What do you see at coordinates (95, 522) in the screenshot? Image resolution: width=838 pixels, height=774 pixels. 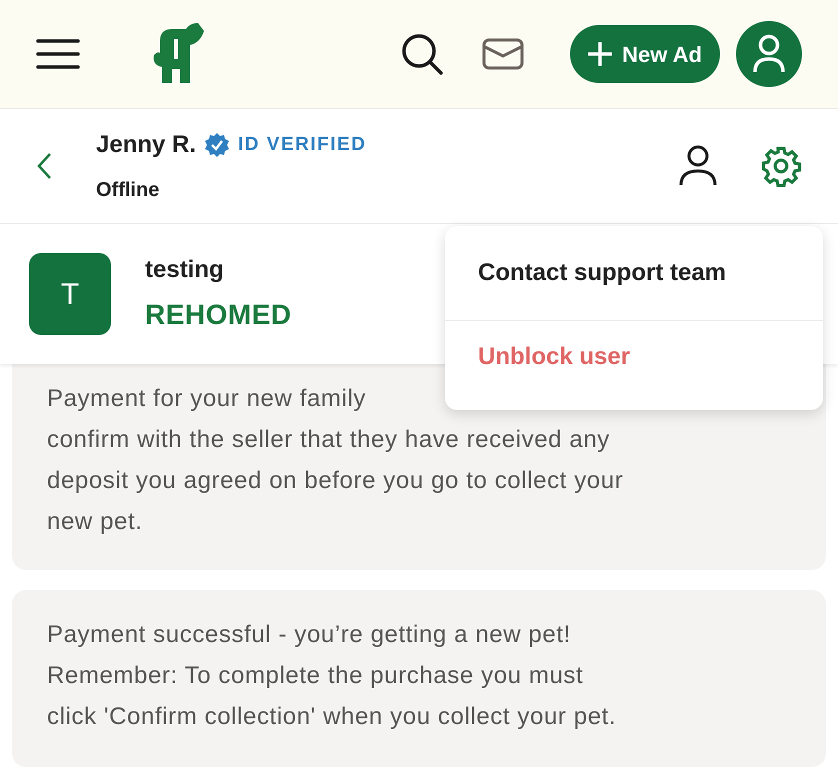 I see `message-text: new pet.` at bounding box center [95, 522].